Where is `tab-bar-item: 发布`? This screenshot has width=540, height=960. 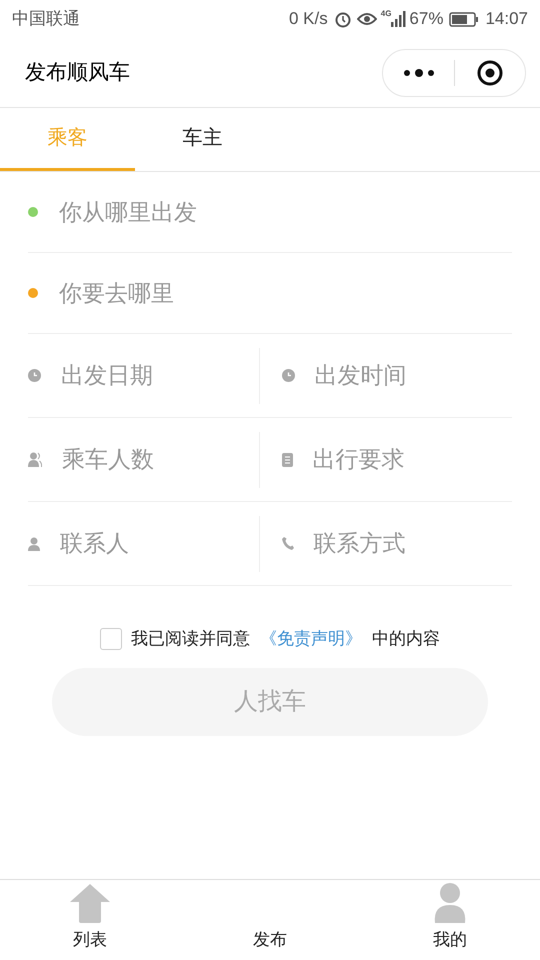 tab-bar-item: 发布 is located at coordinates (270, 920).